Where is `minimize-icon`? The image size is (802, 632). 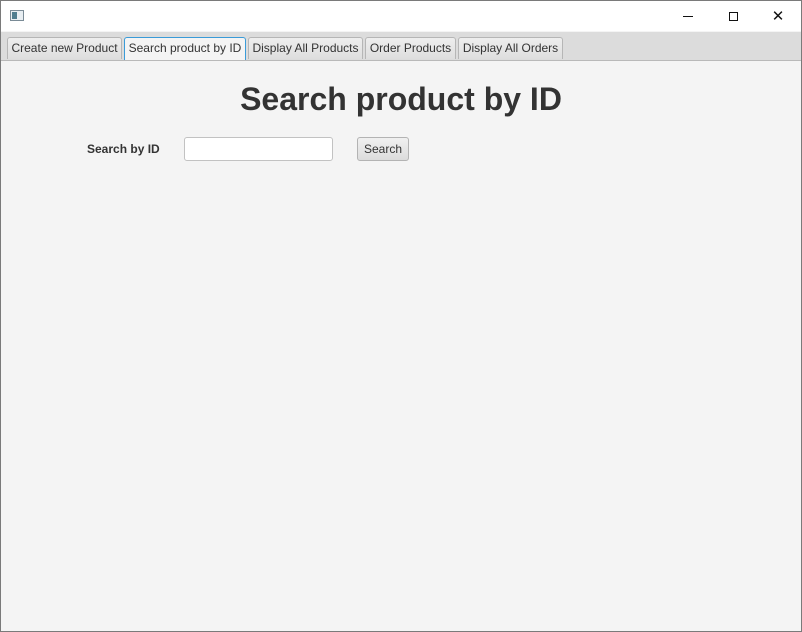 minimize-icon is located at coordinates (688, 16).